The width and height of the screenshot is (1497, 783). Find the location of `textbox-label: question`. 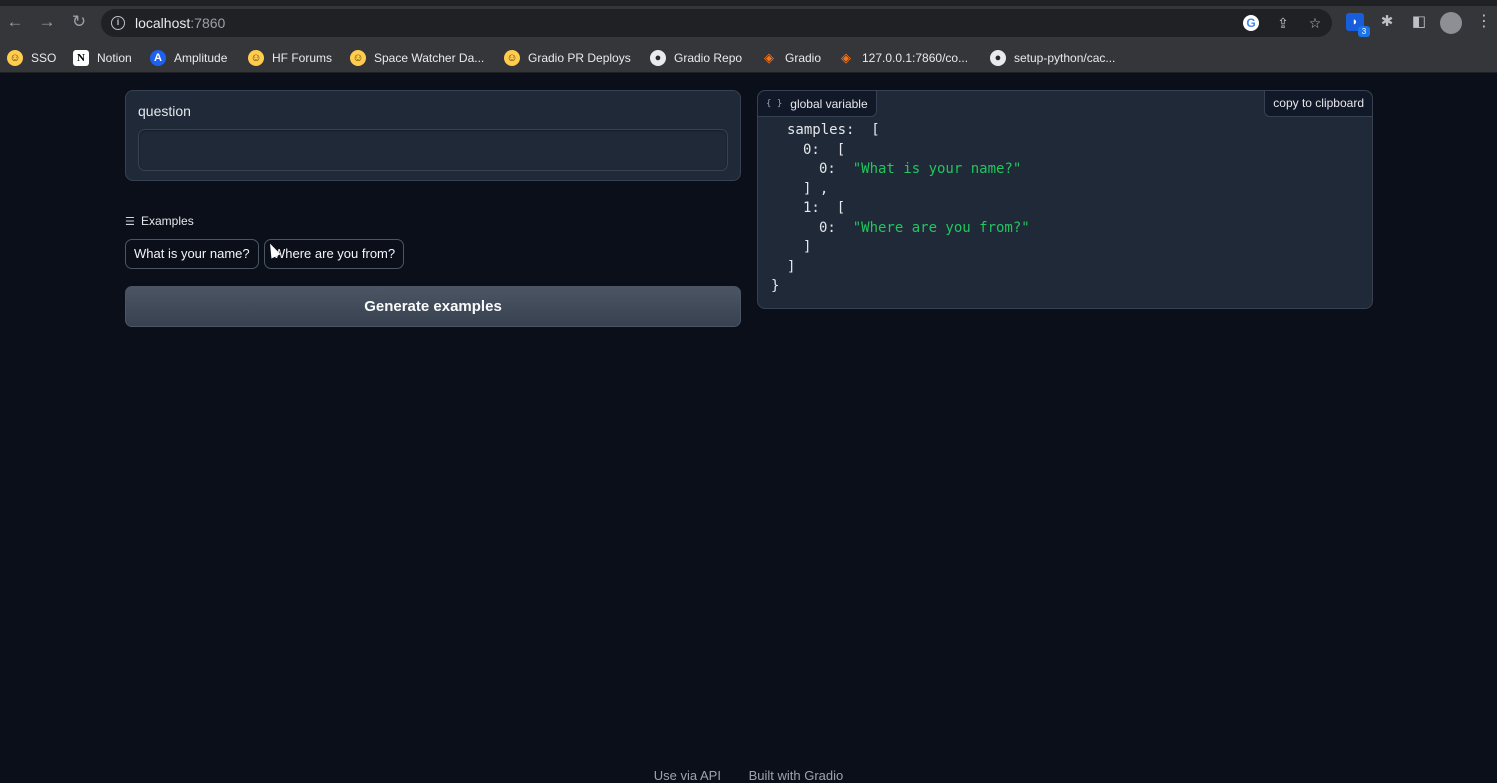

textbox-label: question is located at coordinates (164, 111).